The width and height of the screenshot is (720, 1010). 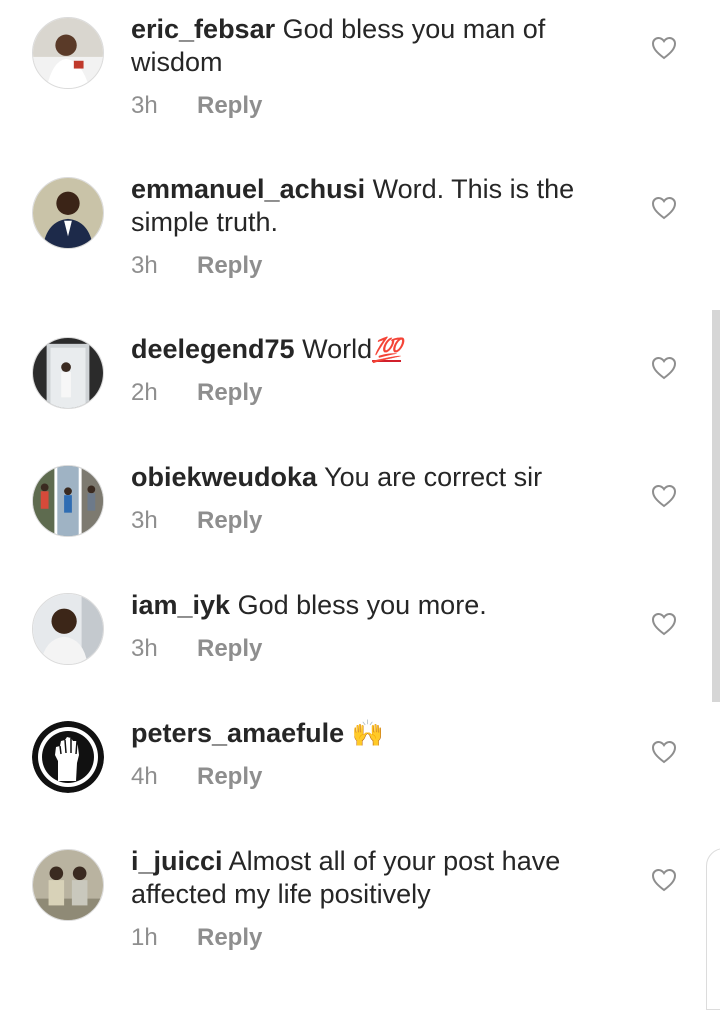 What do you see at coordinates (213, 349) in the screenshot?
I see `comment-username: deelegend75` at bounding box center [213, 349].